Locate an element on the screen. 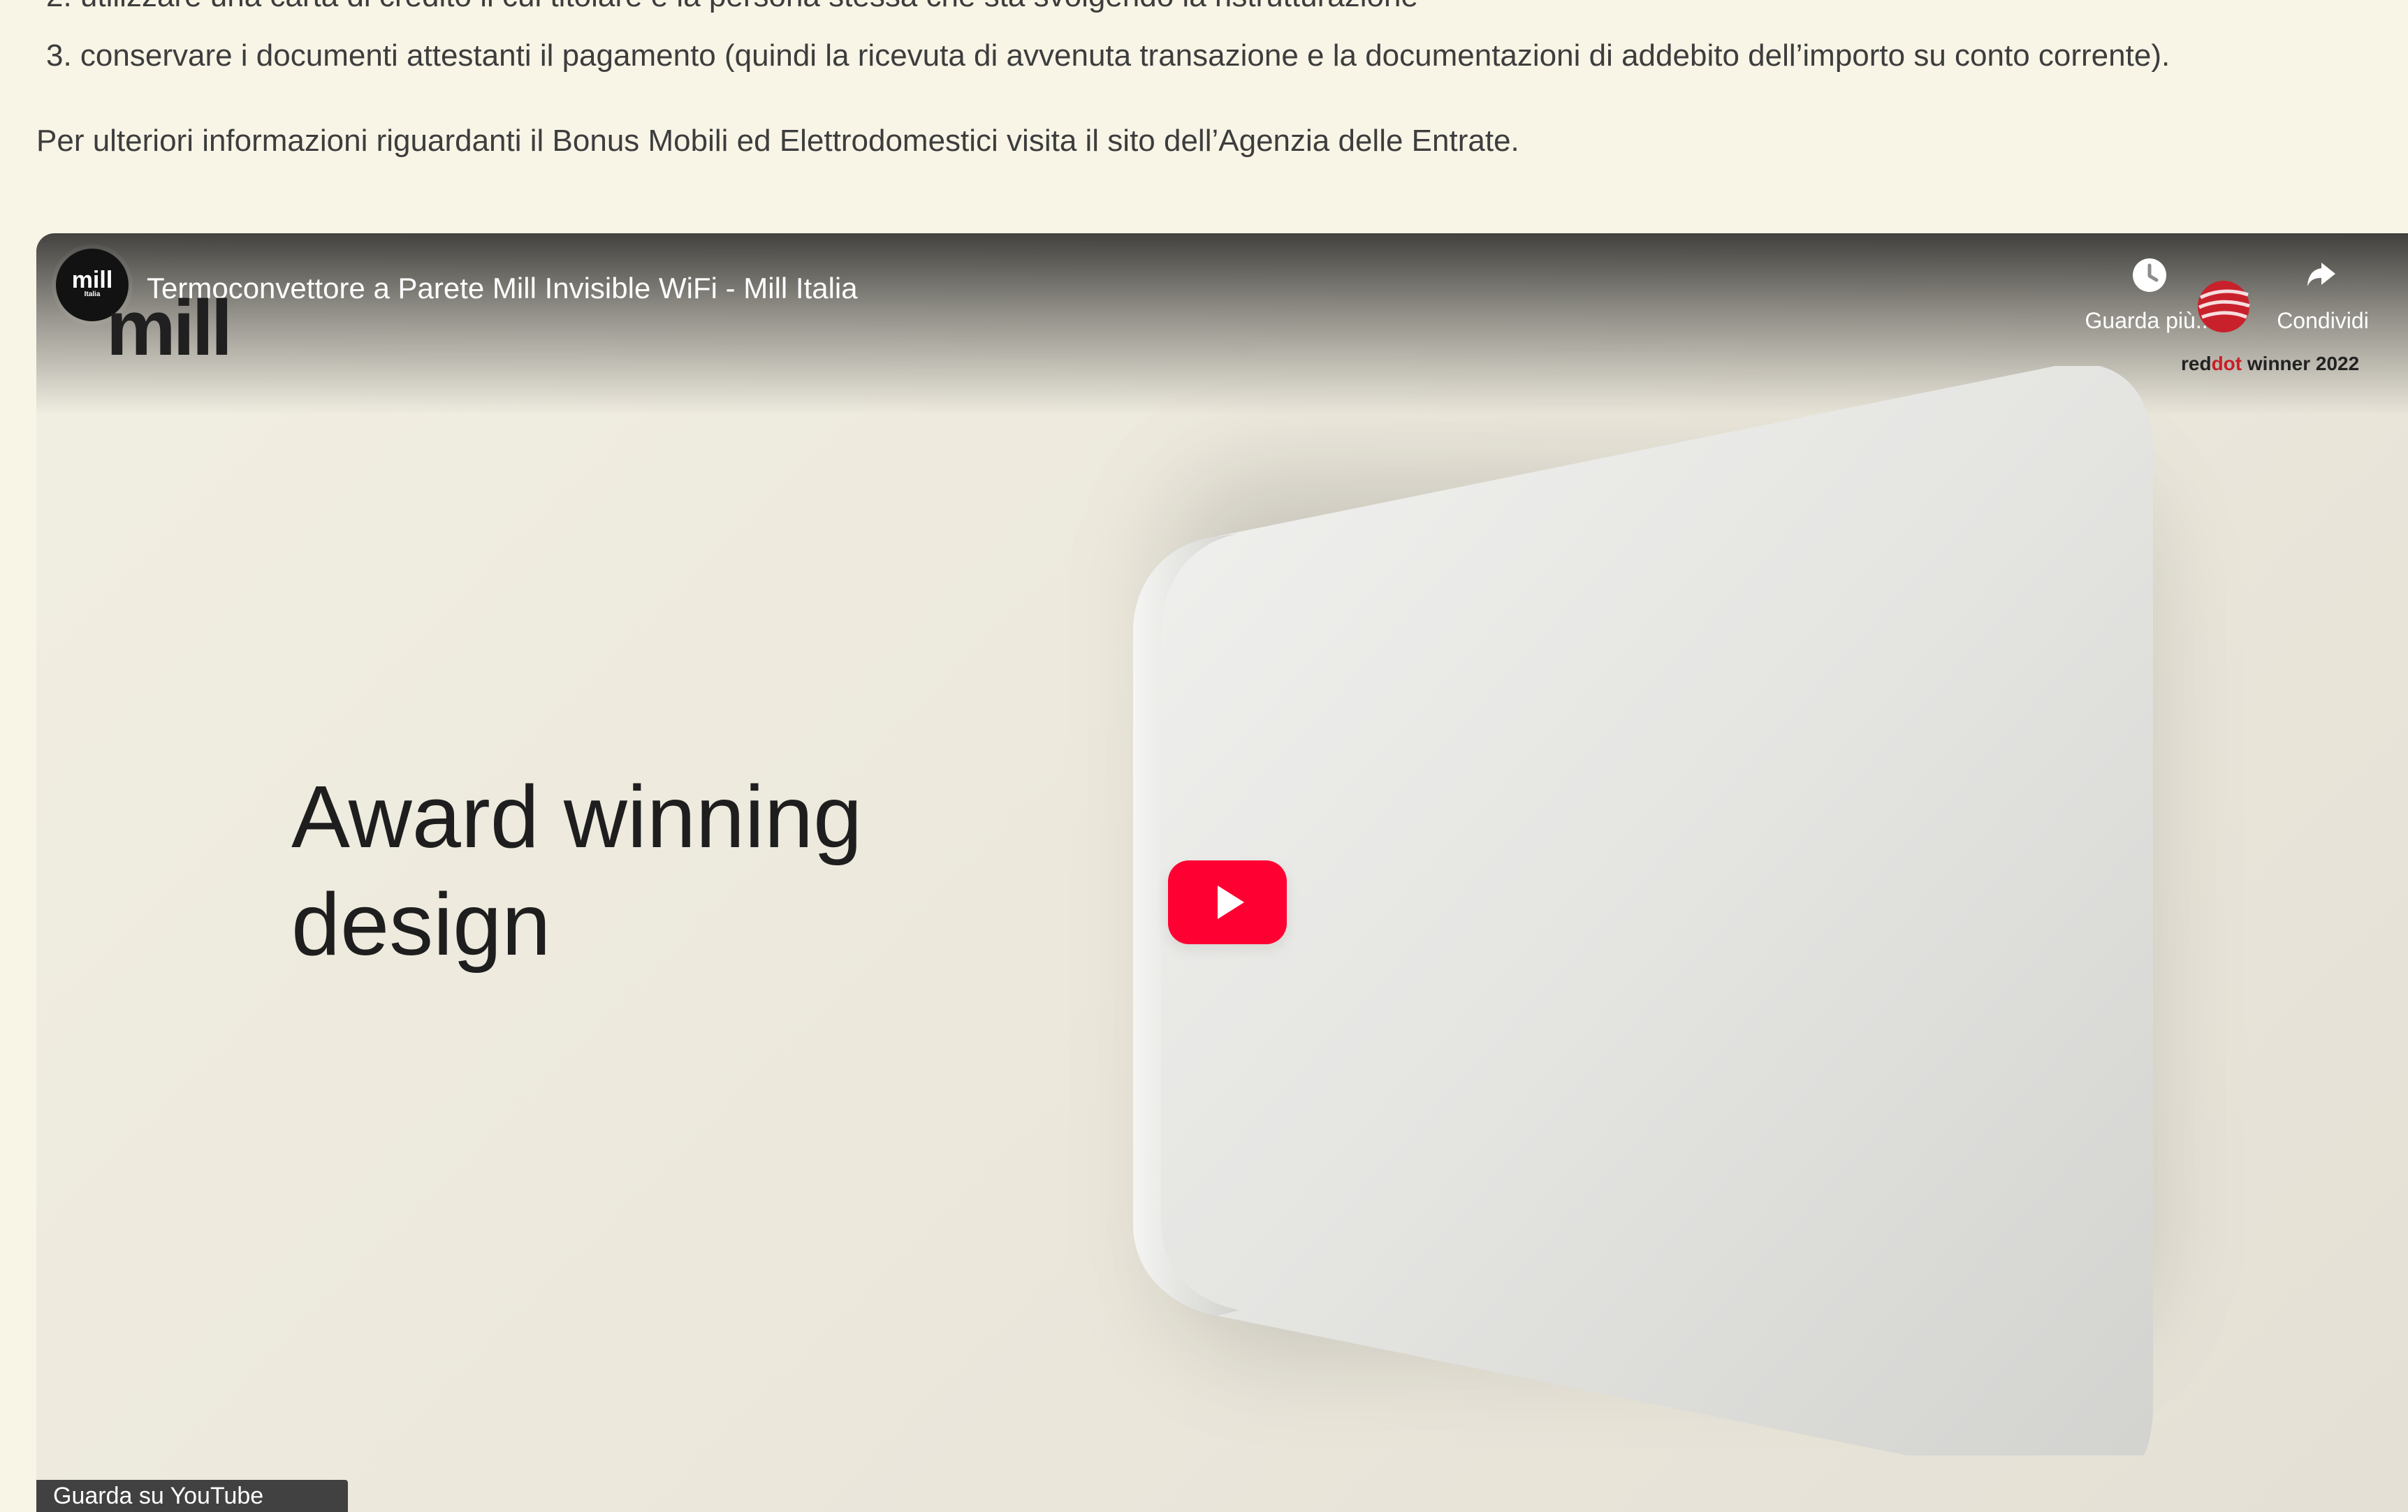  share-button: Condividi is located at coordinates (2322, 295).